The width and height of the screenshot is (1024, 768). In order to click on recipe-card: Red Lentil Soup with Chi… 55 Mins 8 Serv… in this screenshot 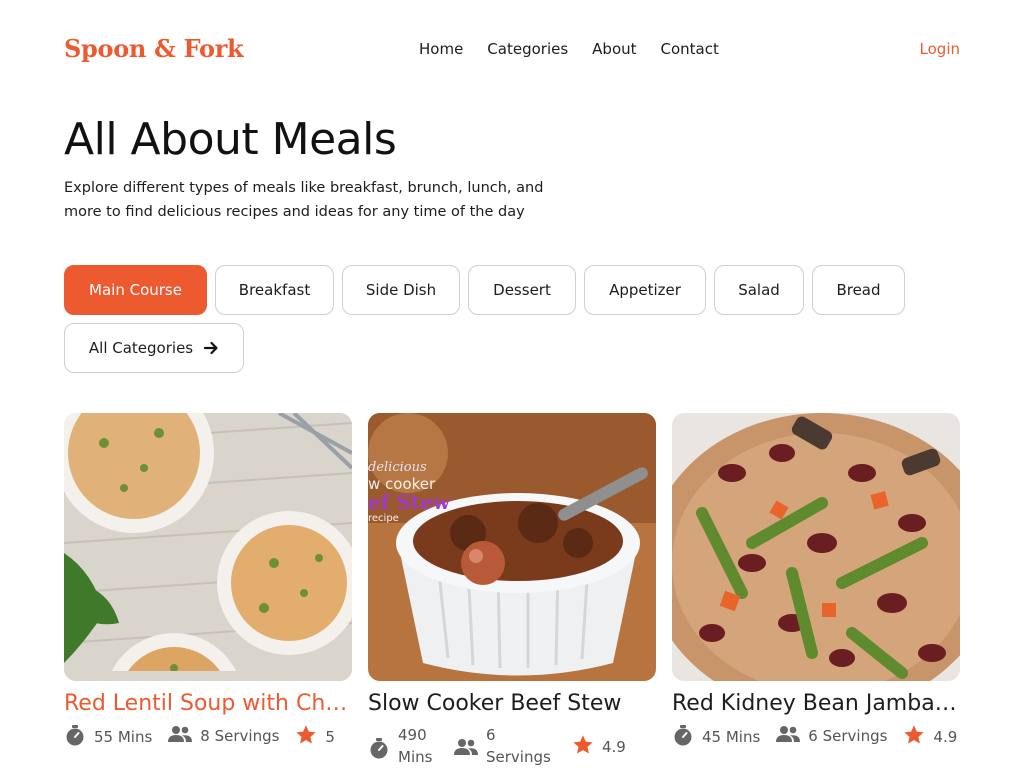, I will do `click(208, 581)`.